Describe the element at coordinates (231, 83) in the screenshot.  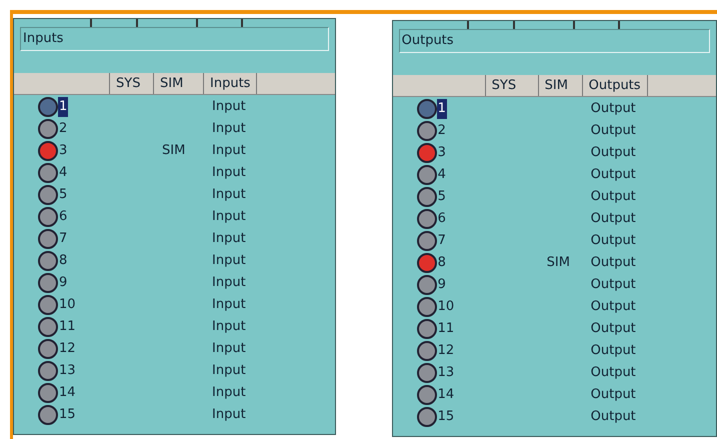
I see `column-header: Inputs` at that location.